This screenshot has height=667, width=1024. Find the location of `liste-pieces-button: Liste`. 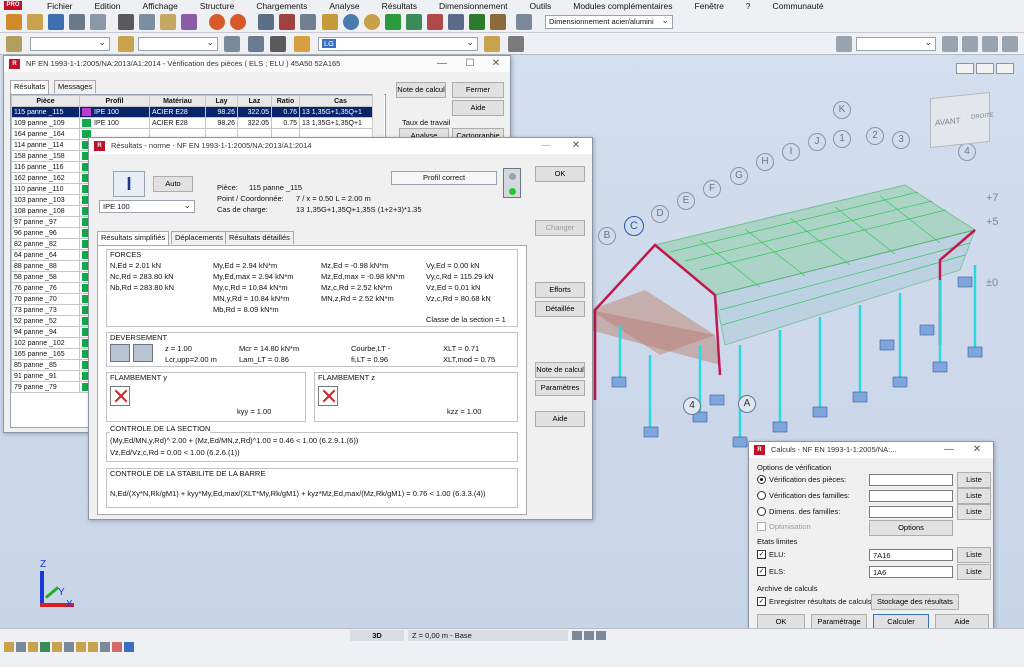

liste-pieces-button: Liste is located at coordinates (974, 480).